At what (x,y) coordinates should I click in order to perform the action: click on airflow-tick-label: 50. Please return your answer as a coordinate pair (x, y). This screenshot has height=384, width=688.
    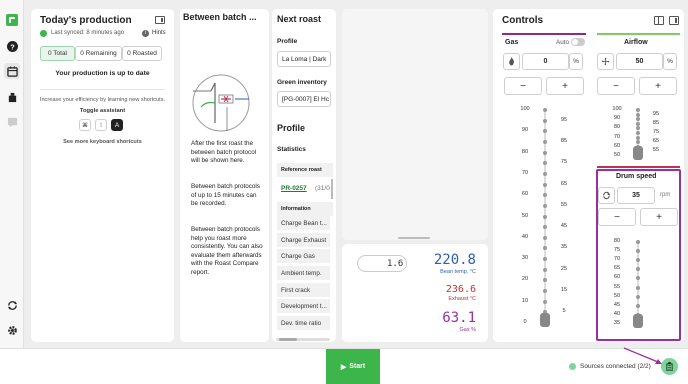
    Looking at the image, I should click on (617, 155).